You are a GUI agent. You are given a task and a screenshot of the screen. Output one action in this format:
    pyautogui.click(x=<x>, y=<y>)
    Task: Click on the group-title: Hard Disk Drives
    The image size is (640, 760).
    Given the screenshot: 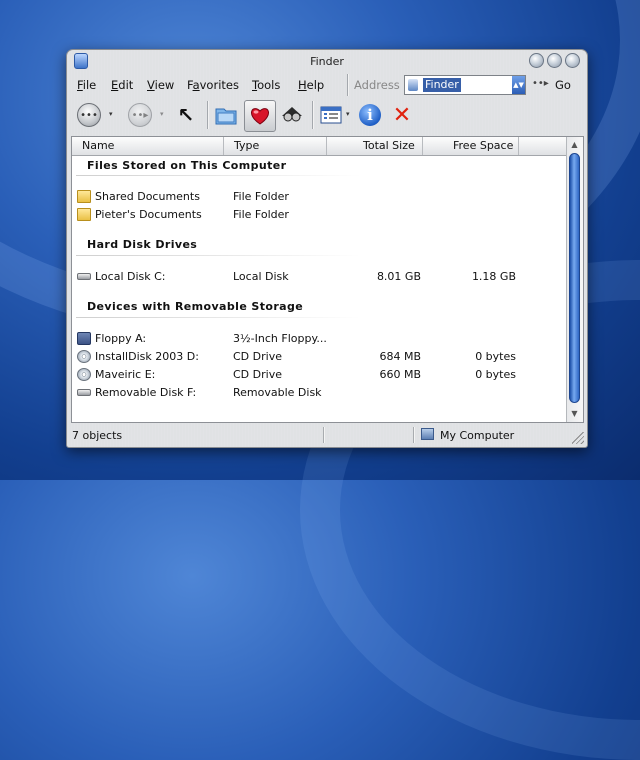 What is the action you would take?
    pyautogui.click(x=142, y=244)
    